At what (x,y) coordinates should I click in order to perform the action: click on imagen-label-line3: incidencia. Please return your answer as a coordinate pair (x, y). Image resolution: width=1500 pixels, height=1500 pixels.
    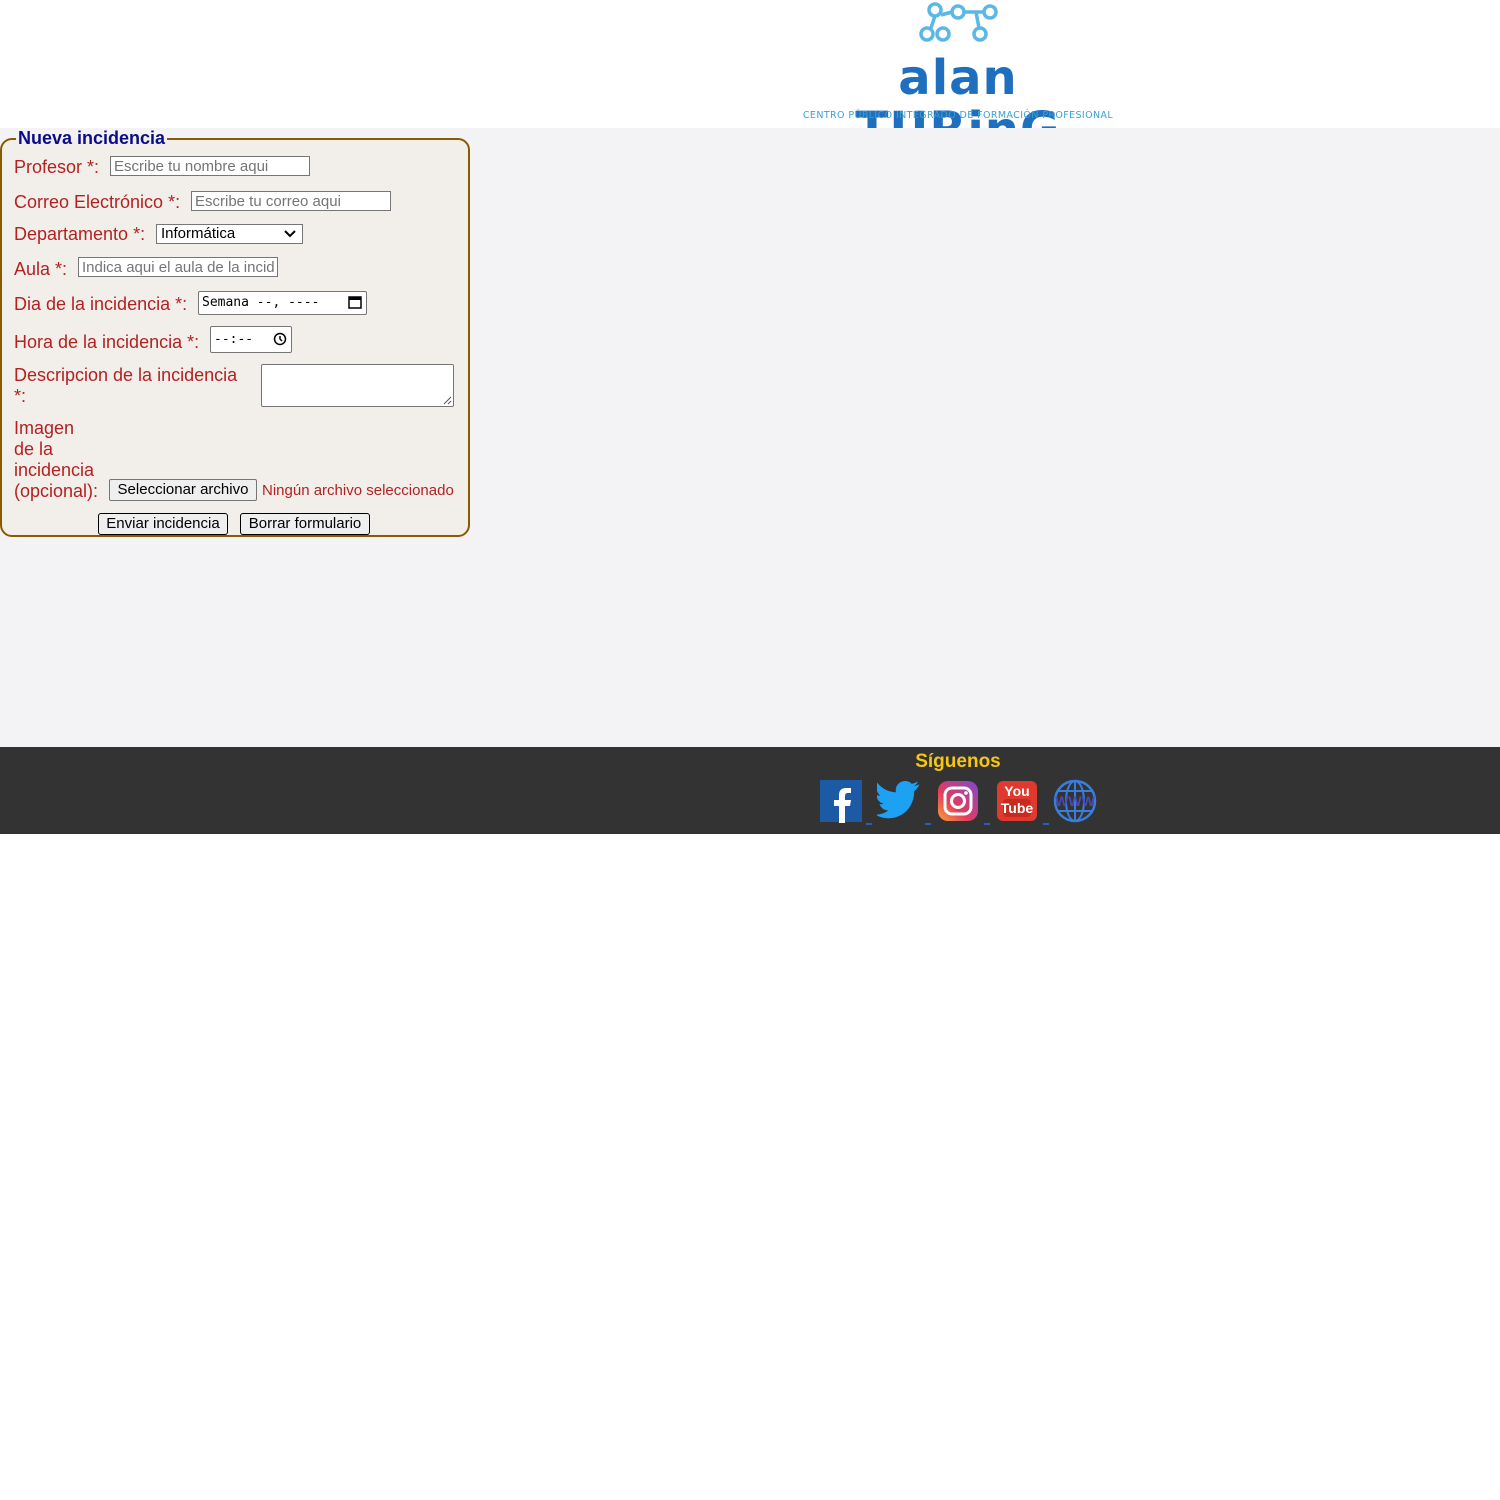
    Looking at the image, I should click on (54, 470).